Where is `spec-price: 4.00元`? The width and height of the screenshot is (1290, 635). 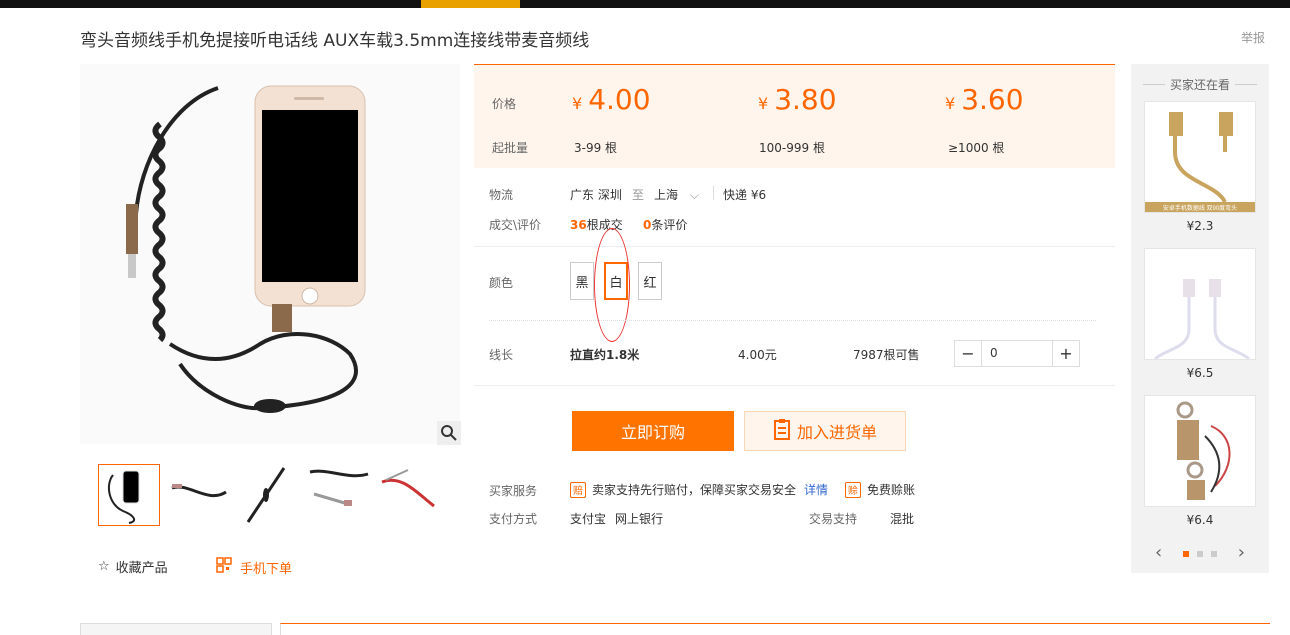
spec-price: 4.00元 is located at coordinates (757, 355).